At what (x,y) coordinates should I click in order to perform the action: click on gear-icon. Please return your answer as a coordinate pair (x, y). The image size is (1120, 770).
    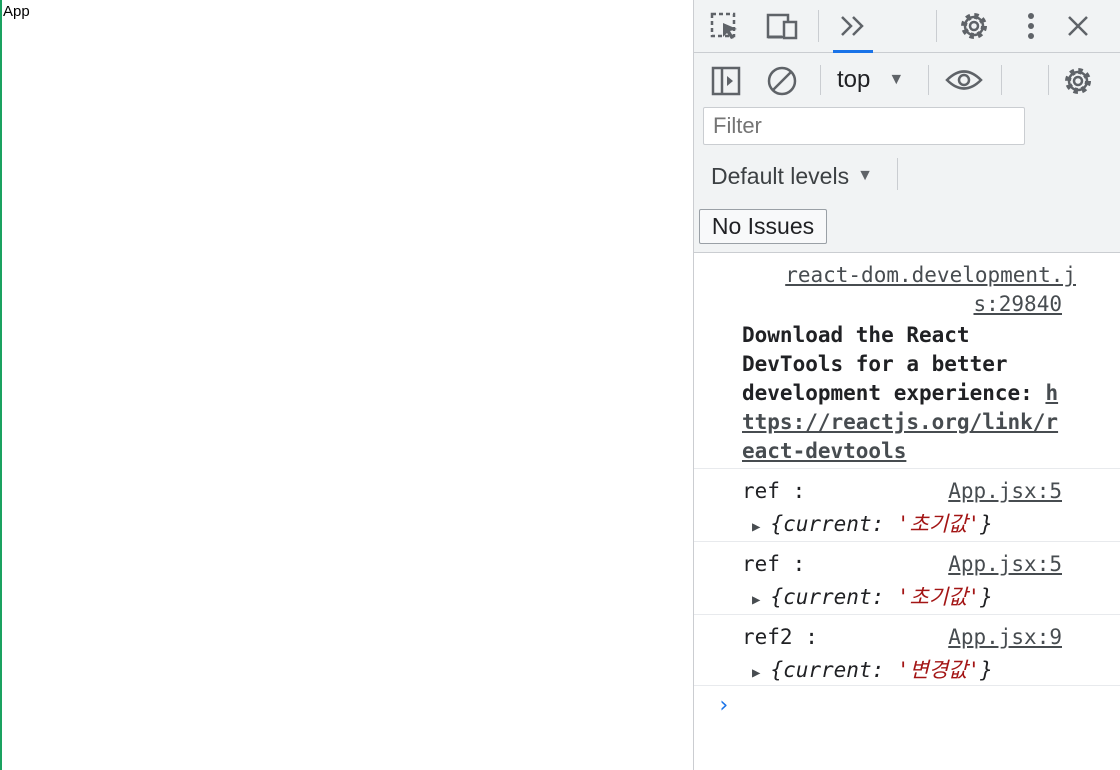
    Looking at the image, I should click on (974, 26).